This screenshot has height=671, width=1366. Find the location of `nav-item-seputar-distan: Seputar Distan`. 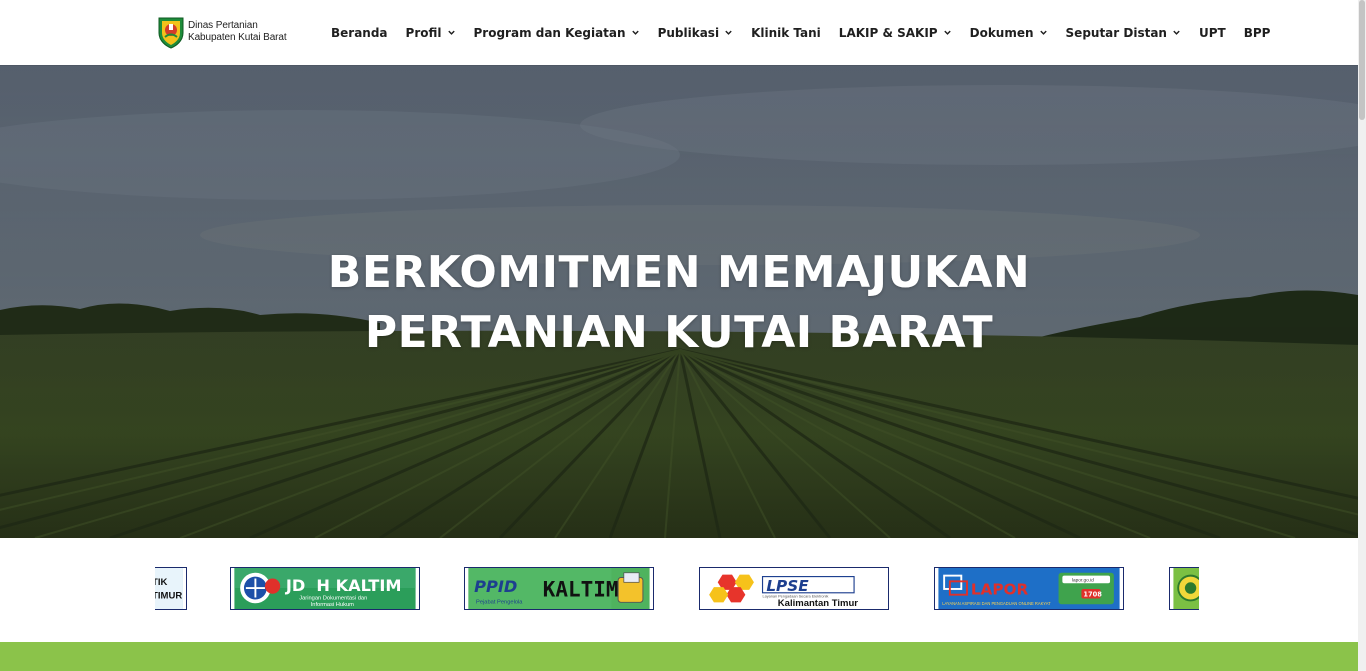

nav-item-seputar-distan: Seputar Distan is located at coordinates (1123, 32).